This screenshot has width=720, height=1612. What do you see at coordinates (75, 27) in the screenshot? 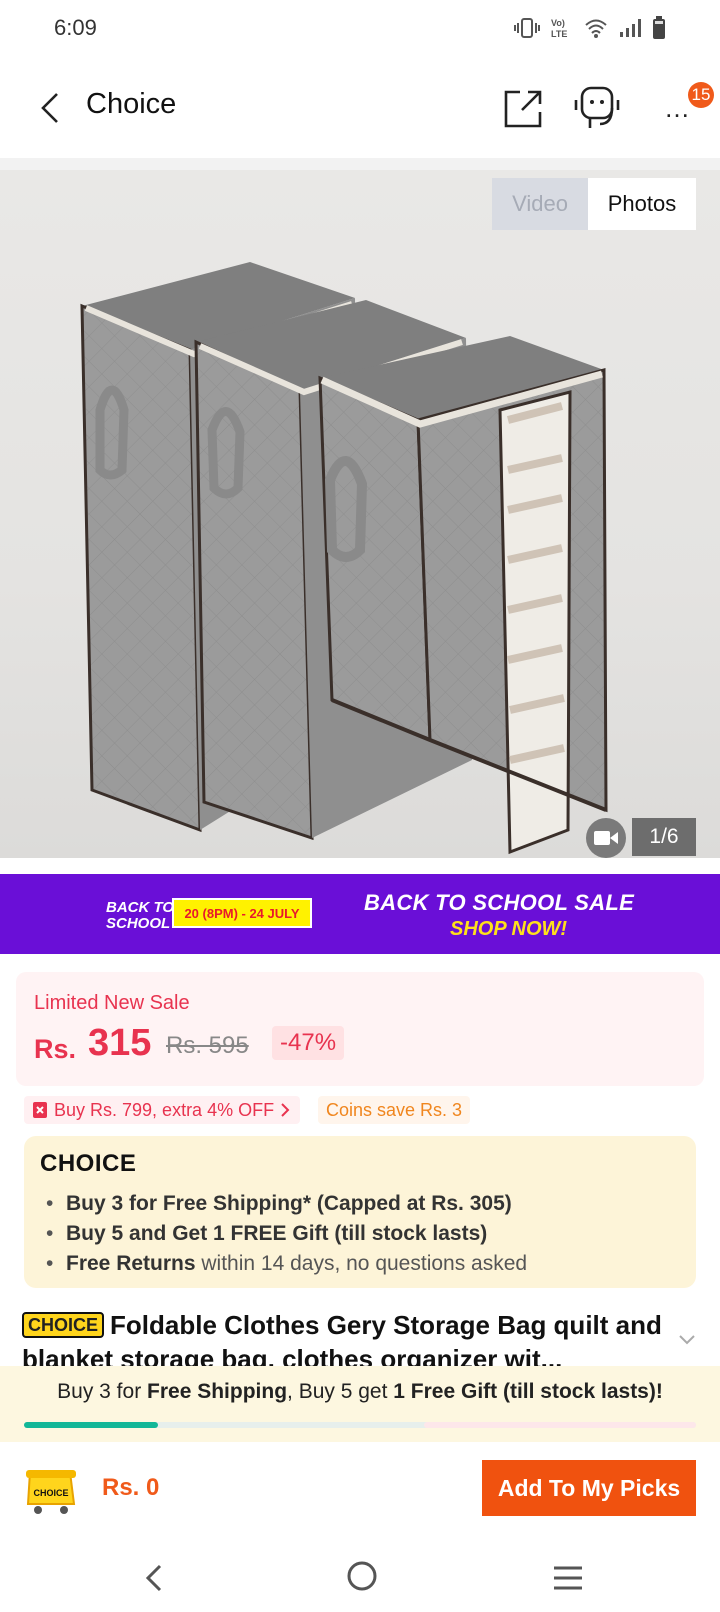
I see `status-time: 6:09` at bounding box center [75, 27].